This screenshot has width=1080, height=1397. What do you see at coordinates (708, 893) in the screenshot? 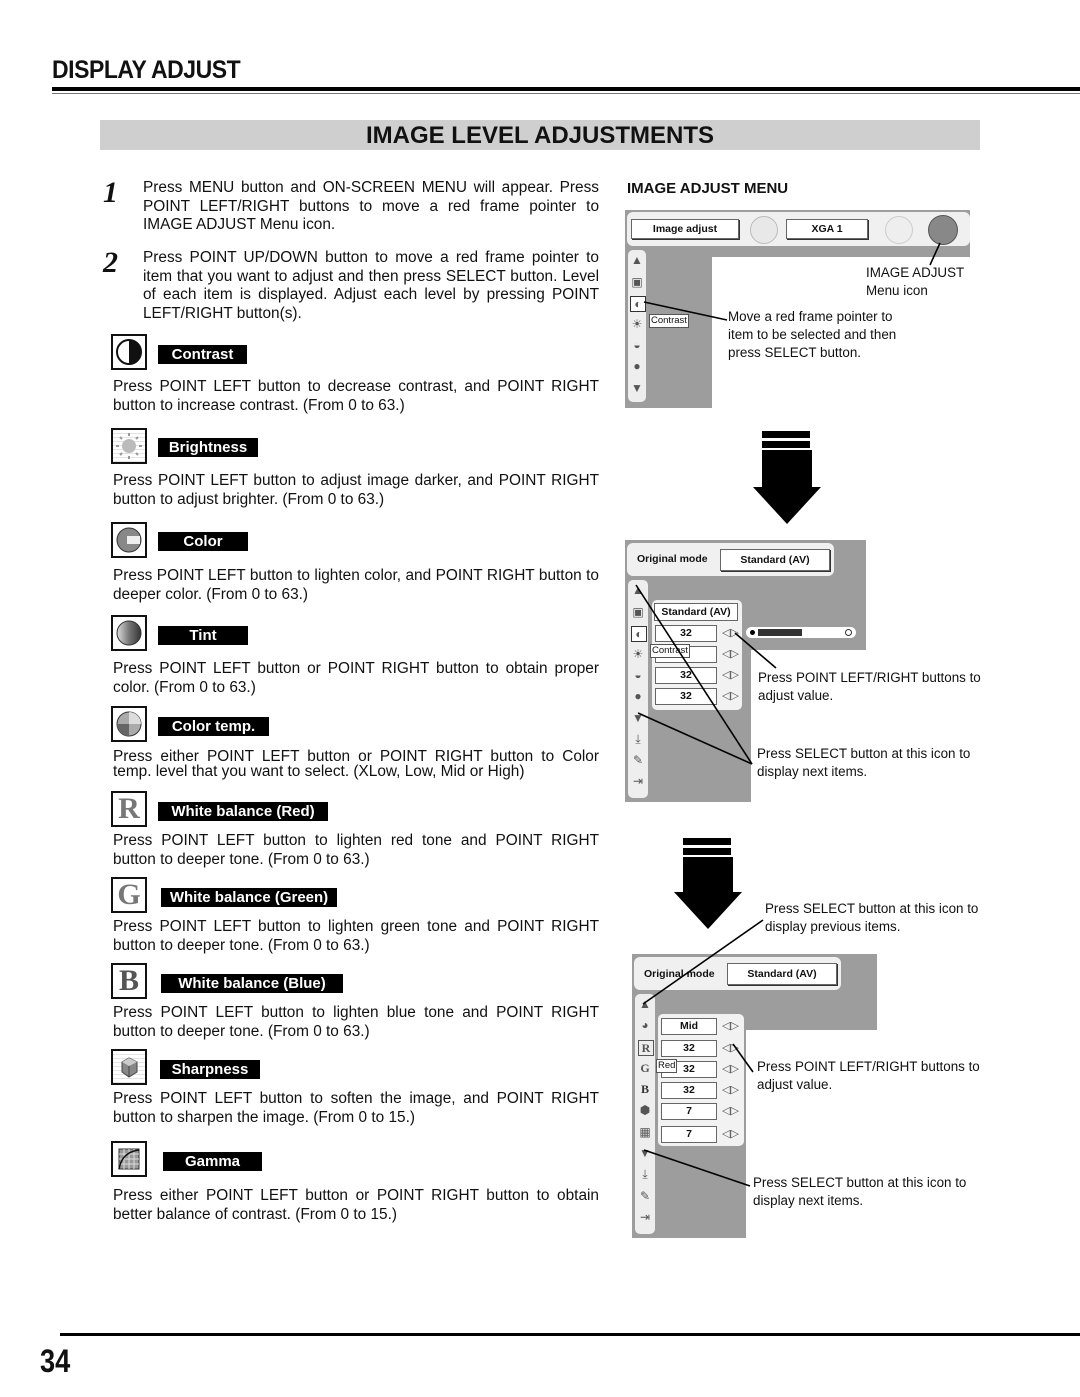
I see `down-arrow-icon` at bounding box center [708, 893].